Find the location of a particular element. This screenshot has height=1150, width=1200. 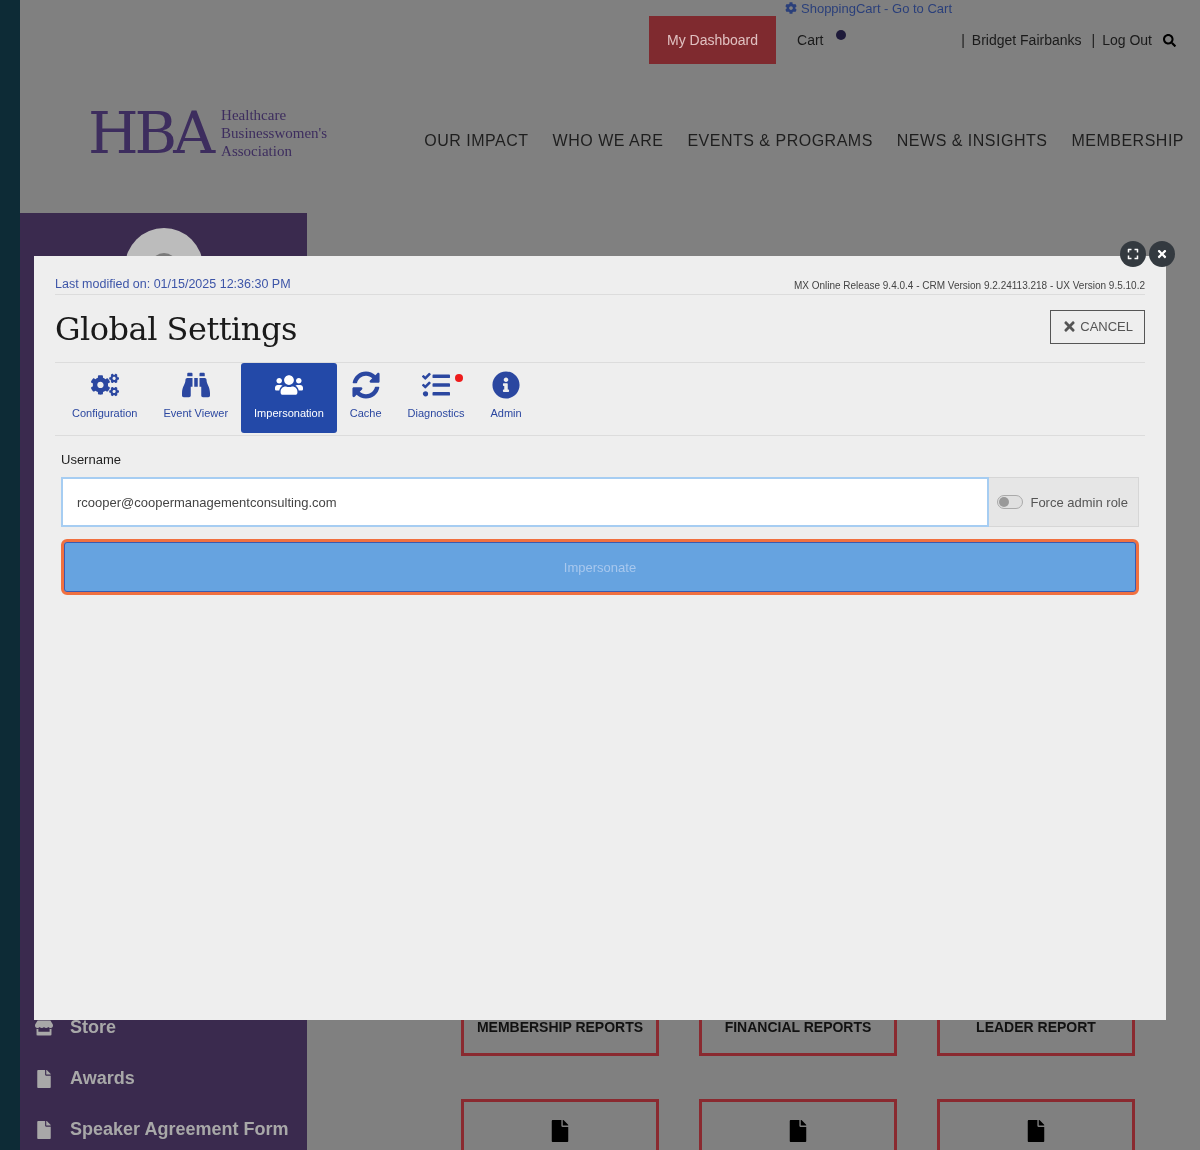

tab: Diagnostics is located at coordinates (436, 398).